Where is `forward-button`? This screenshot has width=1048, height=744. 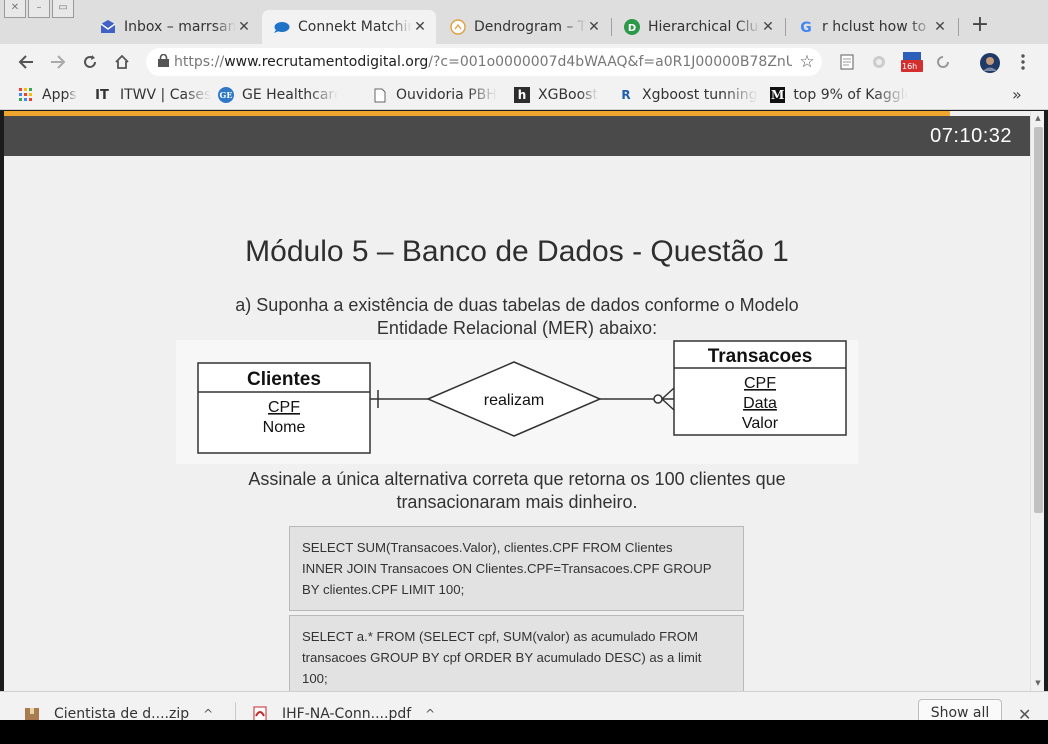 forward-button is located at coordinates (58, 62).